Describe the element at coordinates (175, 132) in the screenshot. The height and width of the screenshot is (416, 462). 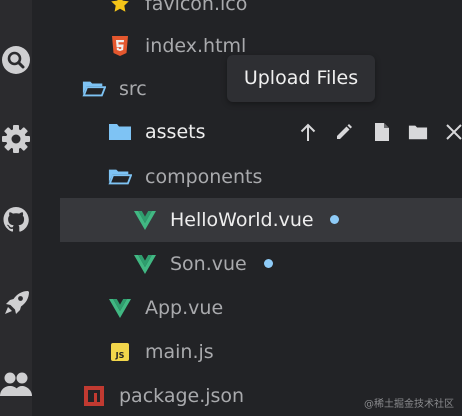
I see `tree-label: assets` at that location.